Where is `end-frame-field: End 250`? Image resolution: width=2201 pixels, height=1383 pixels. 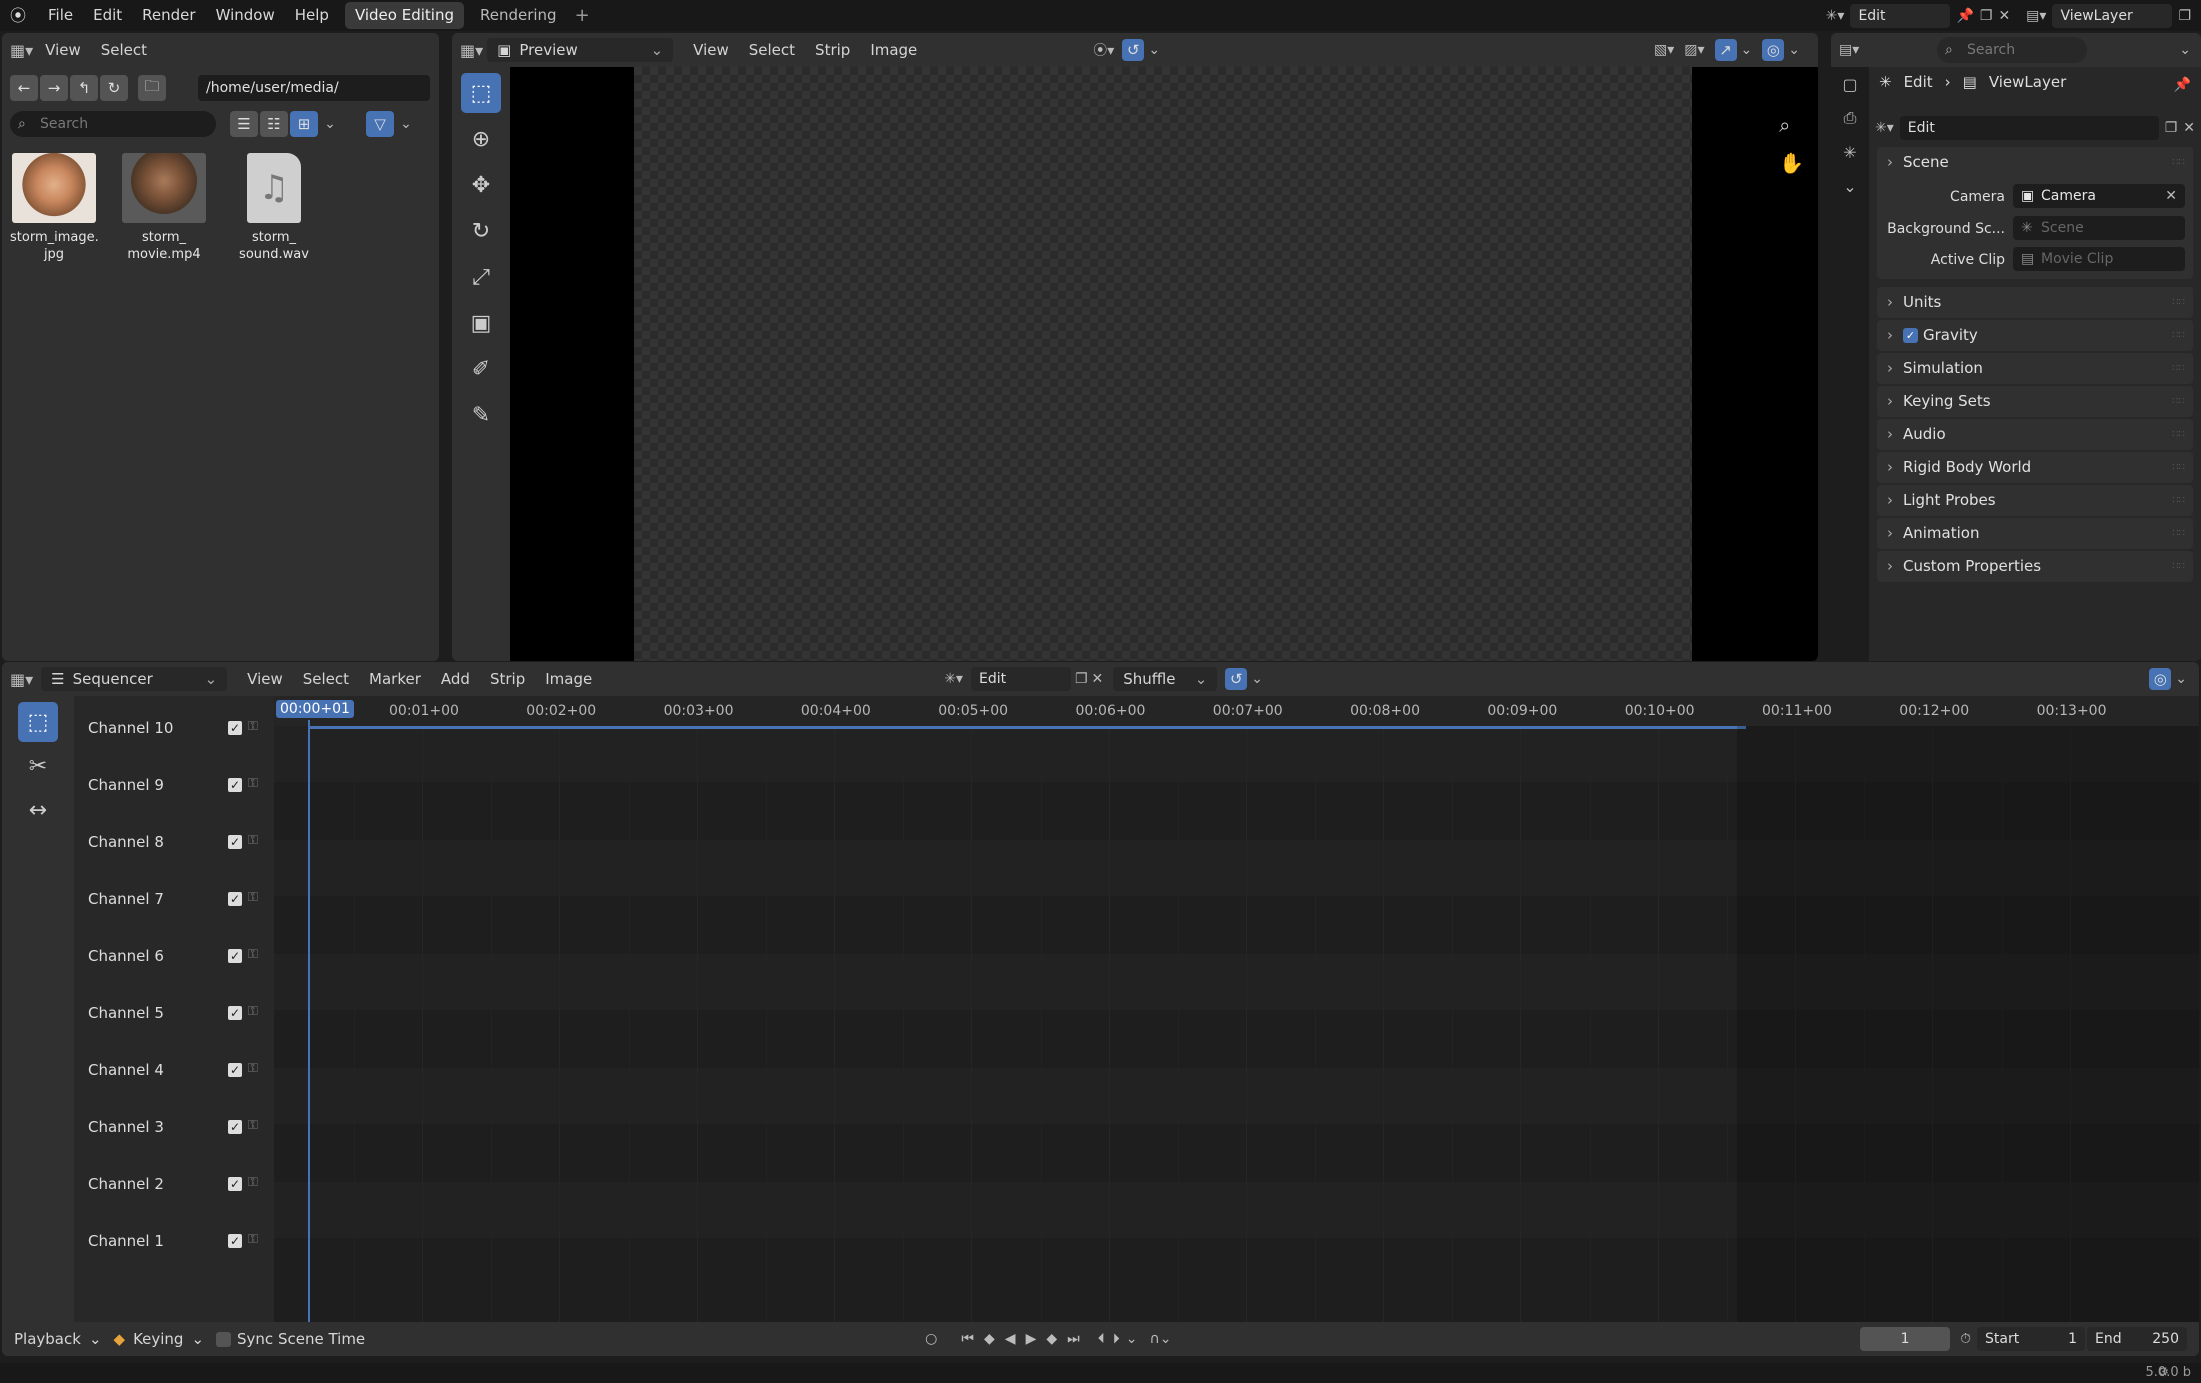 end-frame-field: End 250 is located at coordinates (2137, 1339).